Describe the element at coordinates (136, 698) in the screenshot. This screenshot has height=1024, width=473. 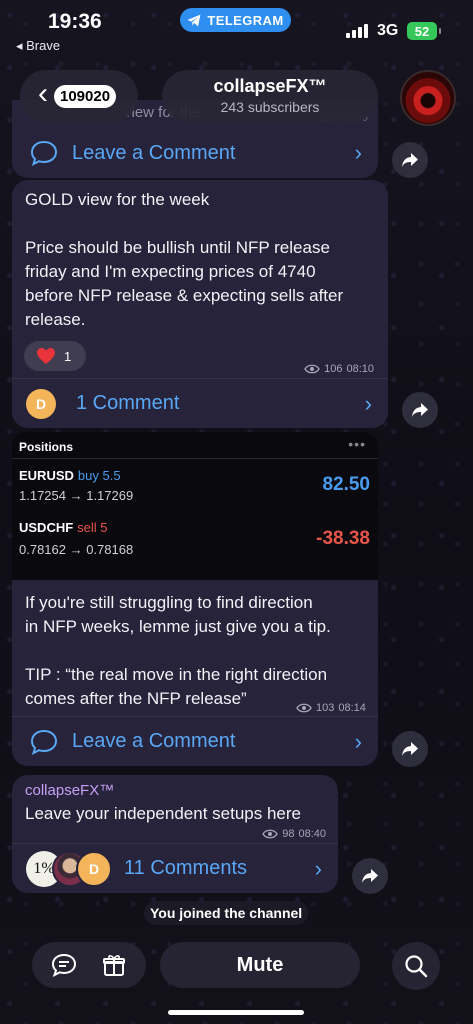
I see `message-line: comes after the NFP release”` at that location.